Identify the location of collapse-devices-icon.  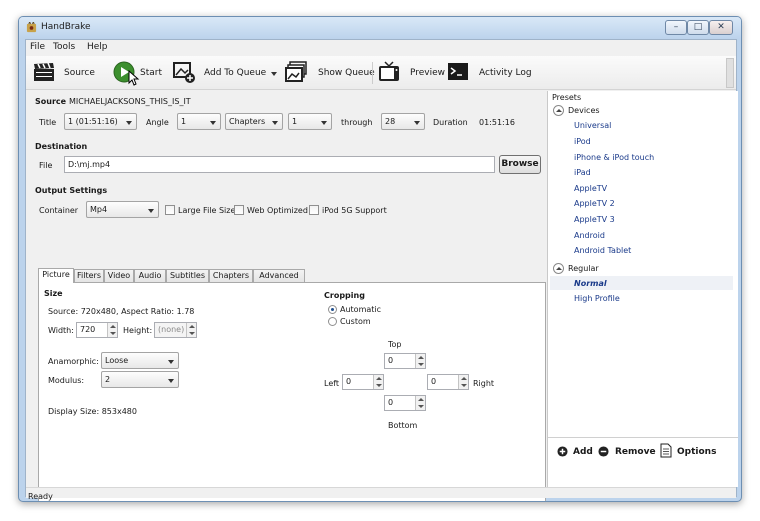
(558, 110).